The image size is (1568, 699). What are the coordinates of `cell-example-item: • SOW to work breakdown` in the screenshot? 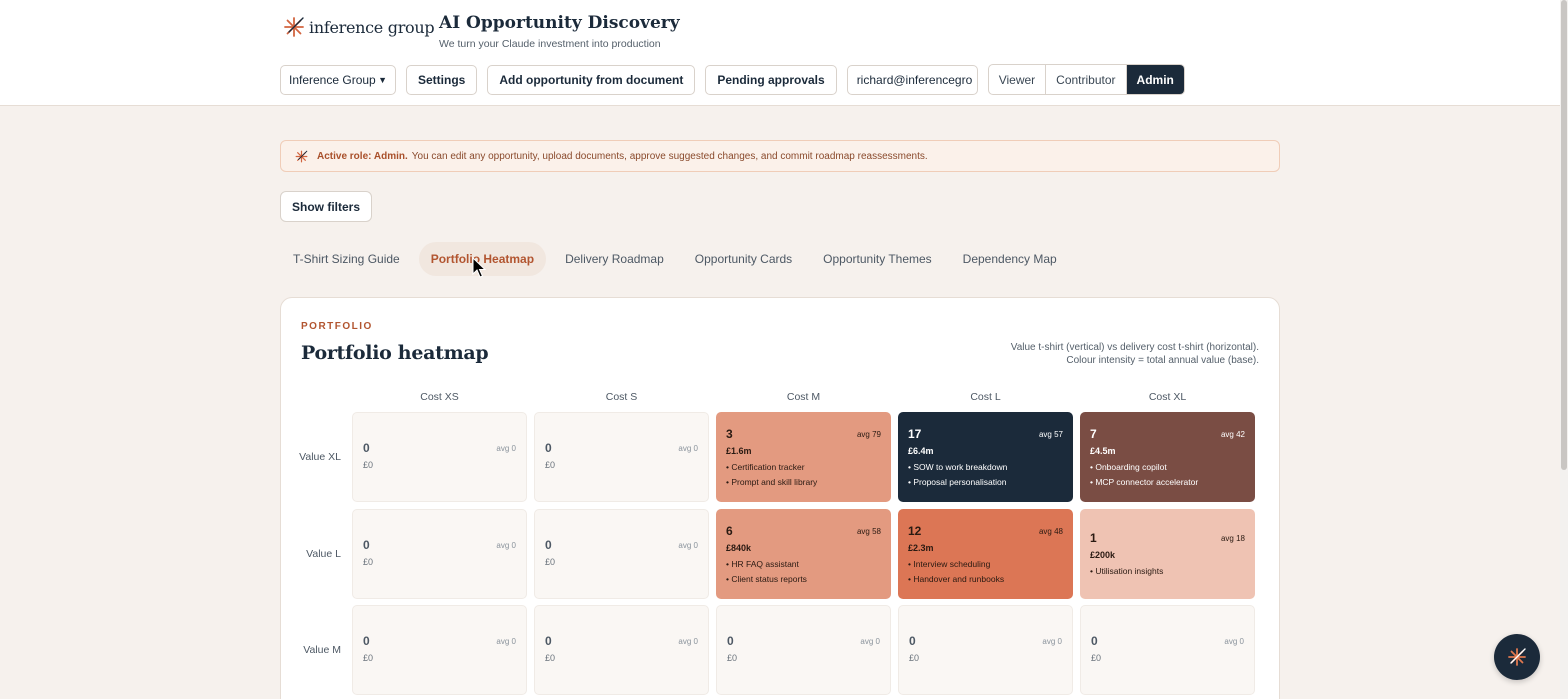 It's located at (958, 467).